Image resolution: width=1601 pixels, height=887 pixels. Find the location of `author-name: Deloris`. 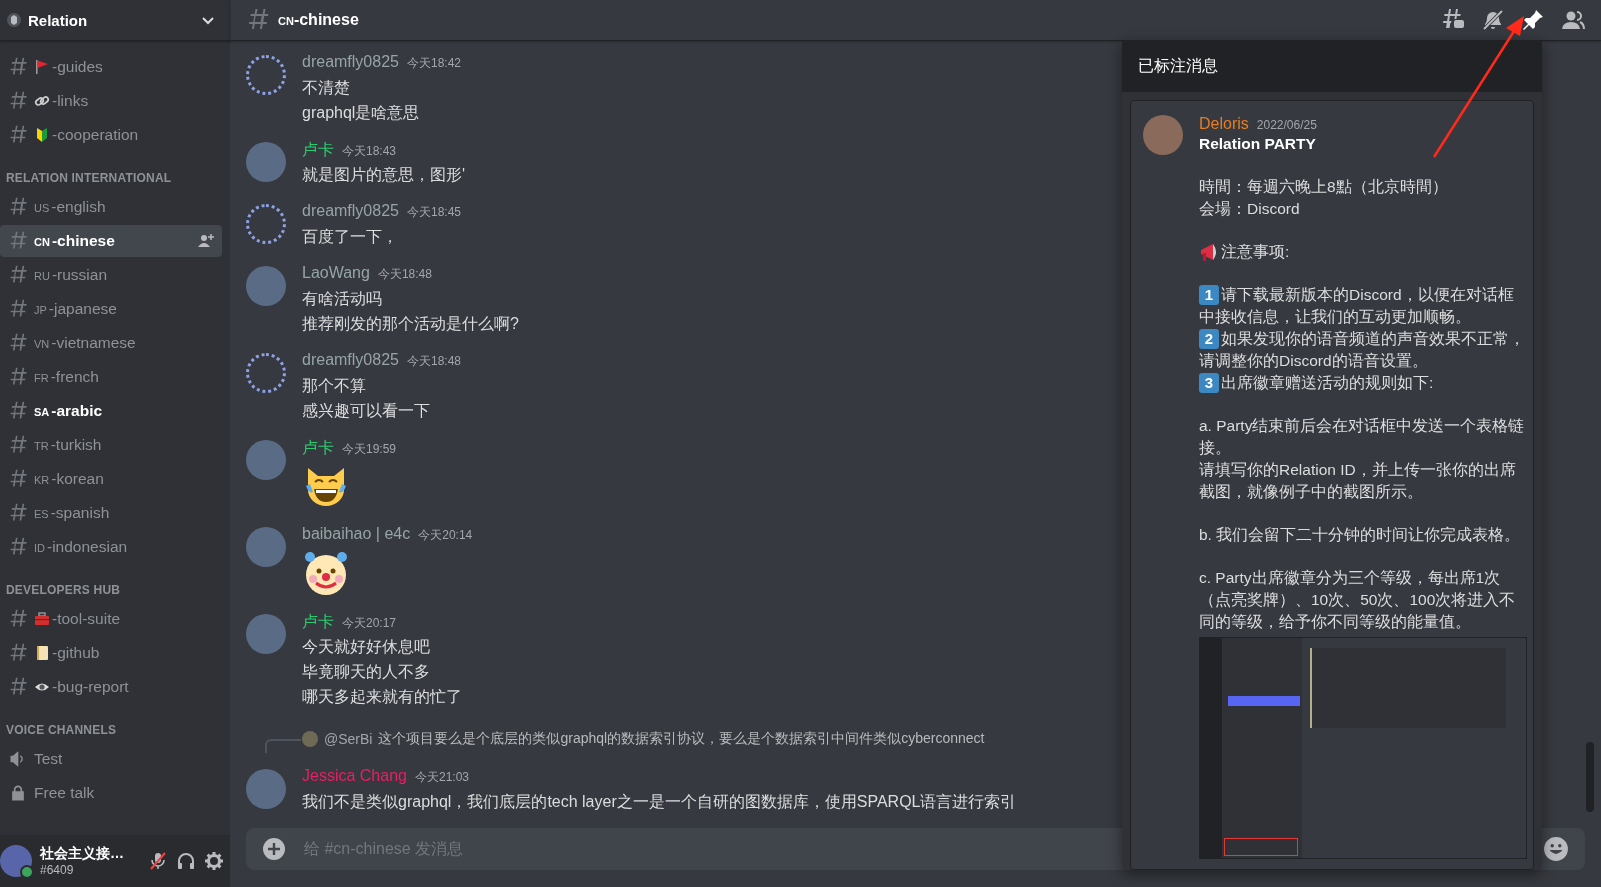

author-name: Deloris is located at coordinates (1224, 124).